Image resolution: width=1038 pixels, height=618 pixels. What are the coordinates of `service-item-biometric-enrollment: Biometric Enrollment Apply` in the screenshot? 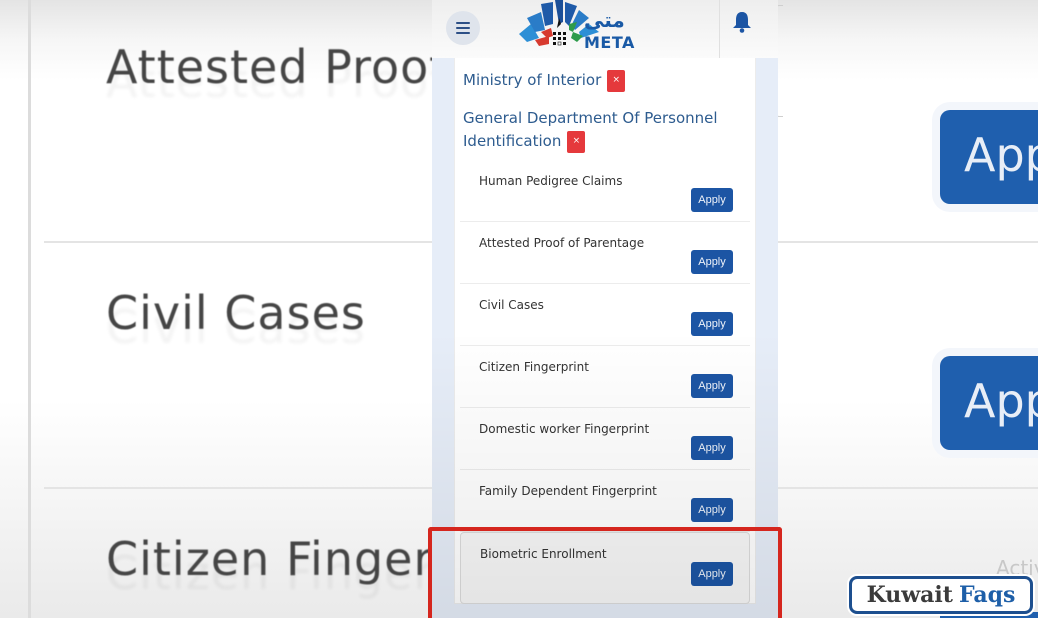 It's located at (605, 568).